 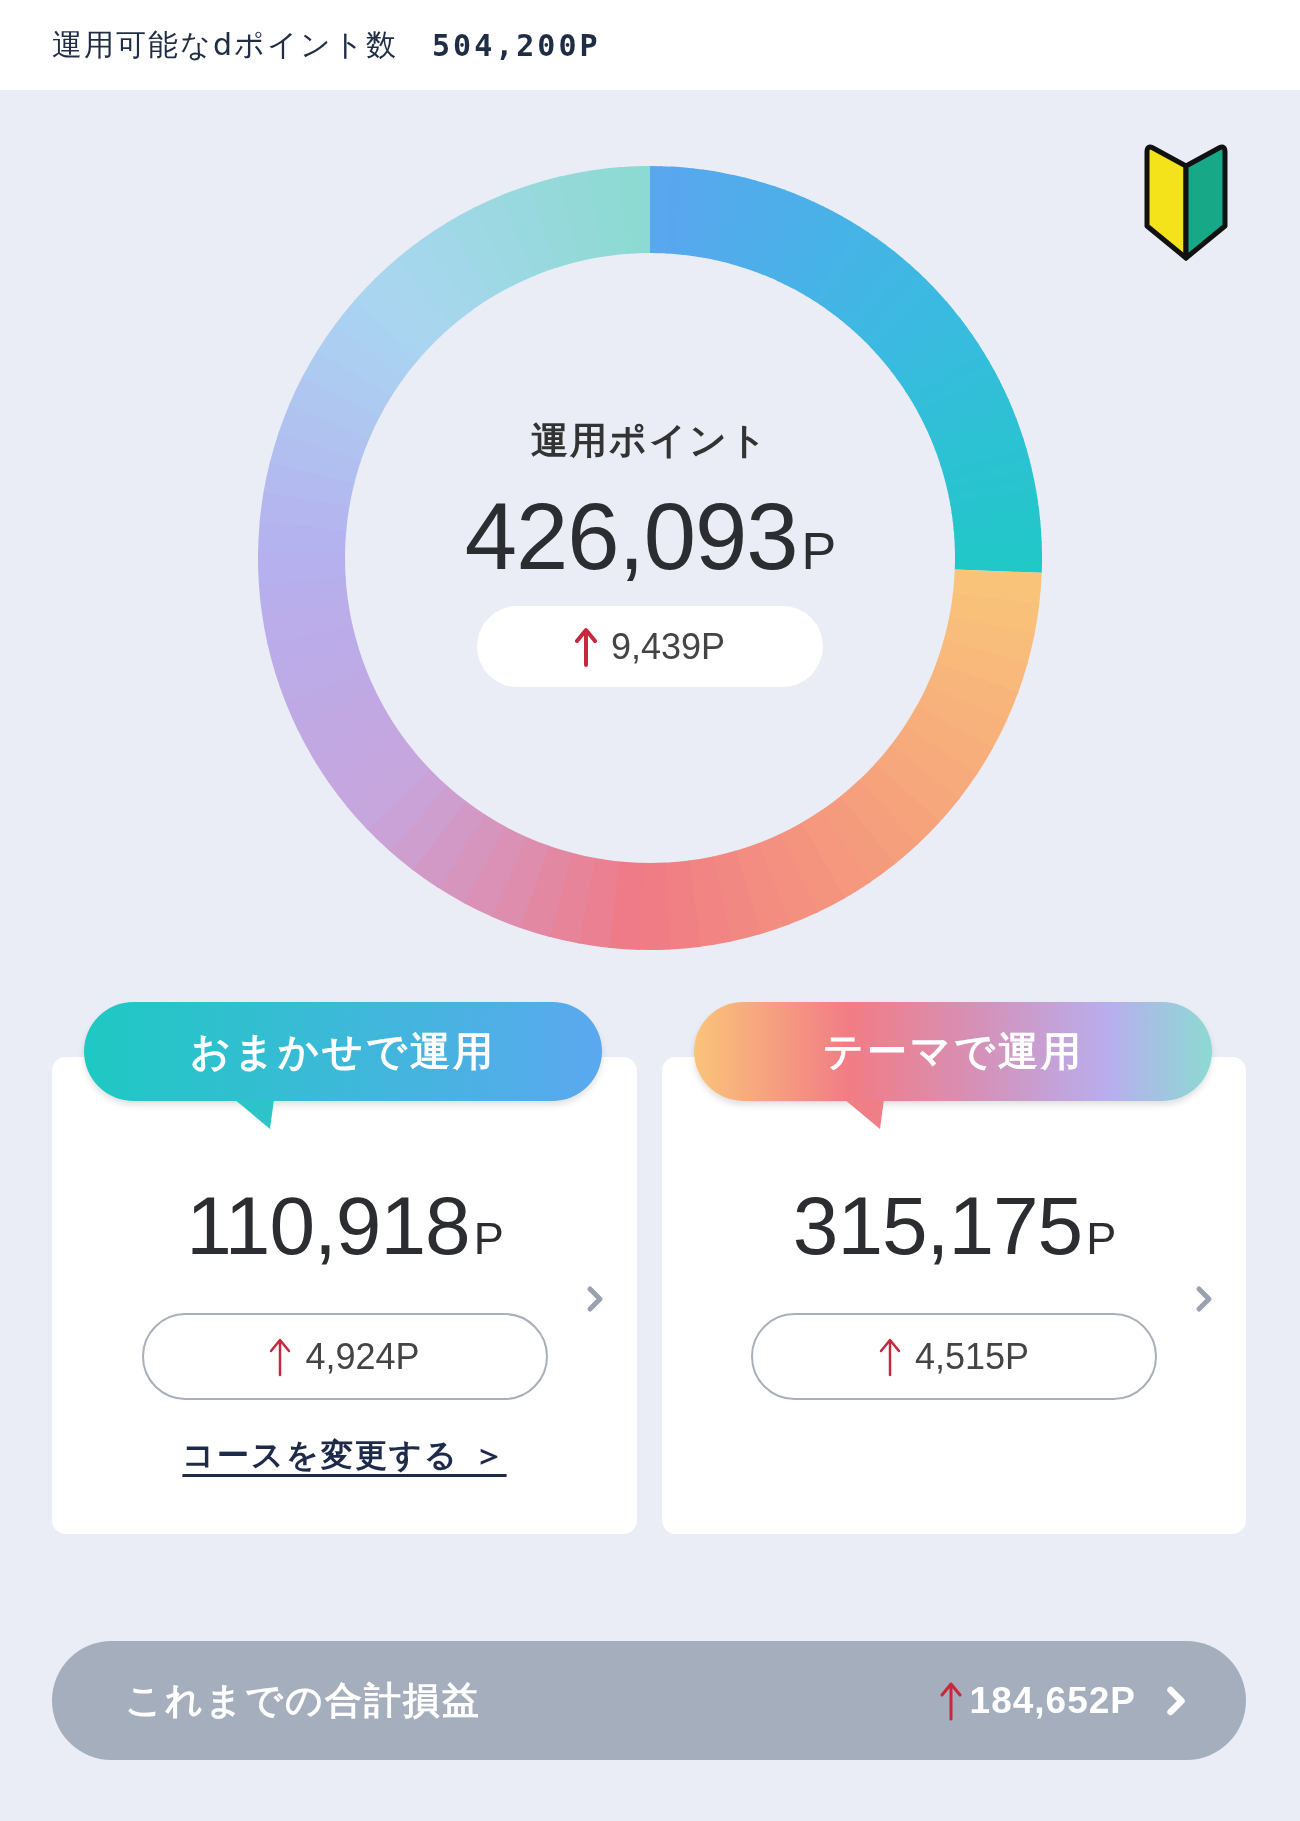 What do you see at coordinates (650, 441) in the screenshot?
I see `chart-label: 運用ポイント` at bounding box center [650, 441].